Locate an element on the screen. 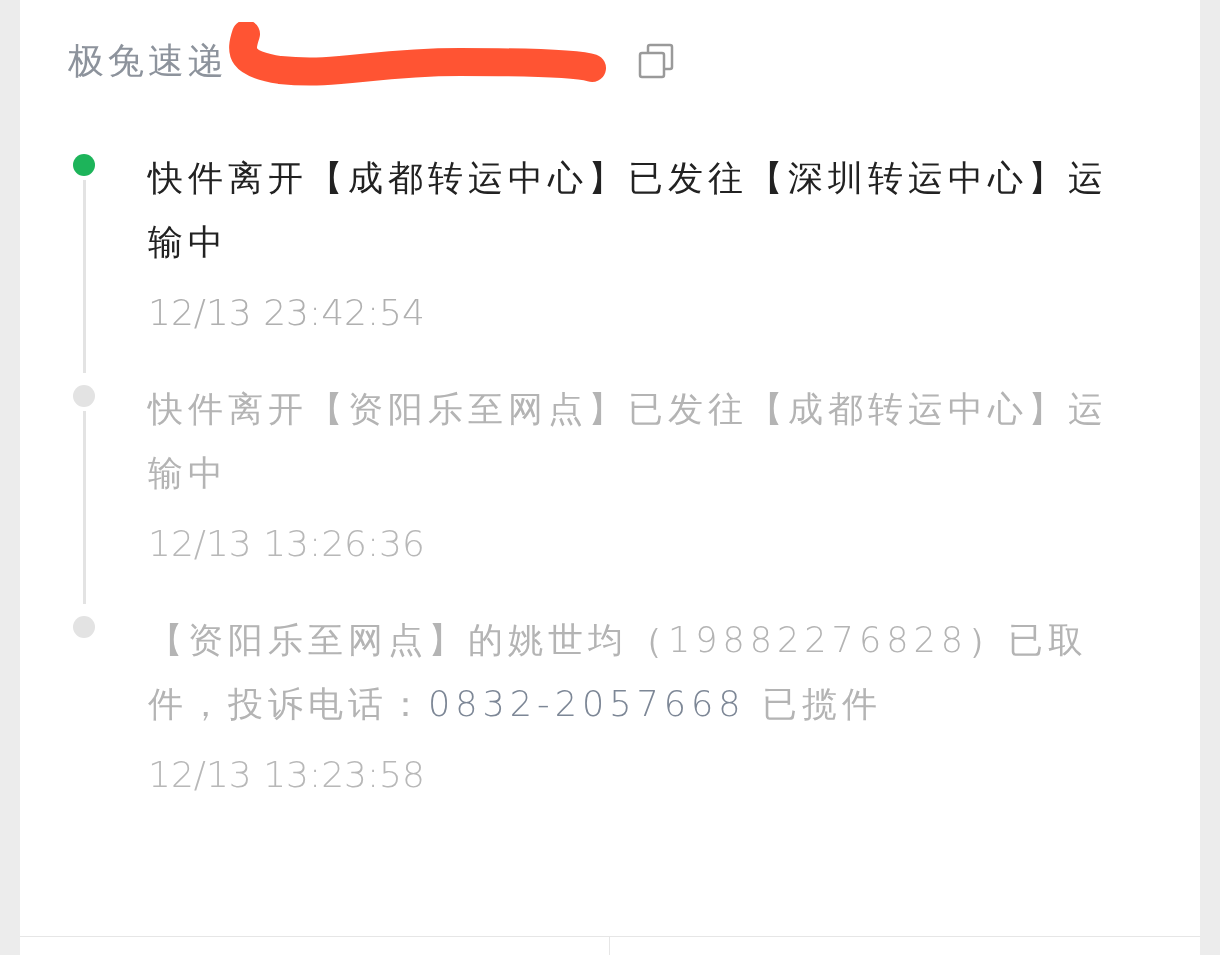 The height and width of the screenshot is (955, 1220). event-time: 12/13 13:23:58 is located at coordinates (287, 774).